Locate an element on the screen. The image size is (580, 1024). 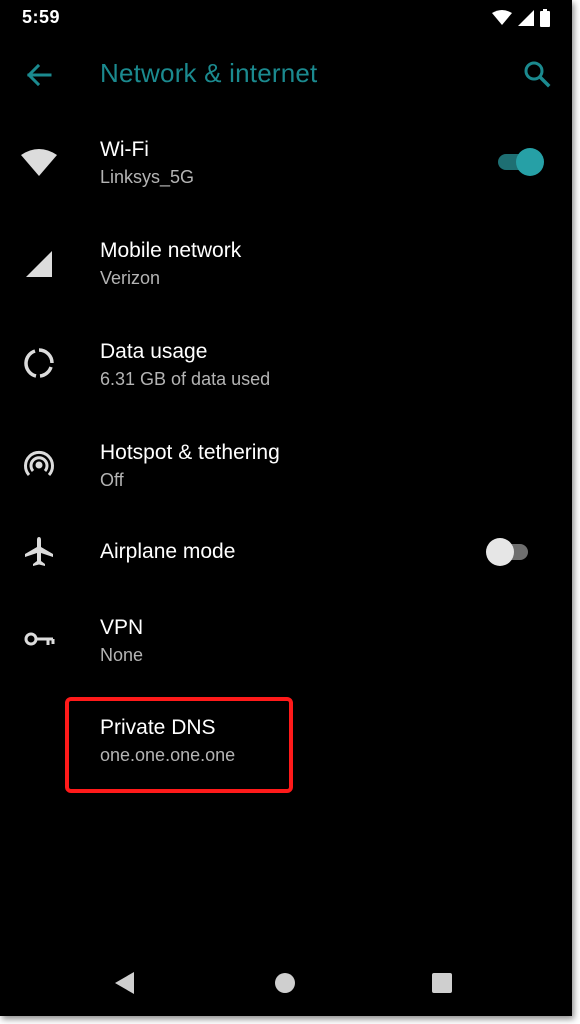
vpn-key-icon is located at coordinates (39, 639).